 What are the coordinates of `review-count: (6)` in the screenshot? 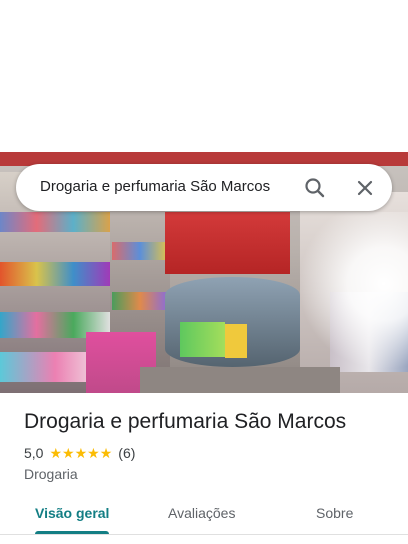 It's located at (126, 453).